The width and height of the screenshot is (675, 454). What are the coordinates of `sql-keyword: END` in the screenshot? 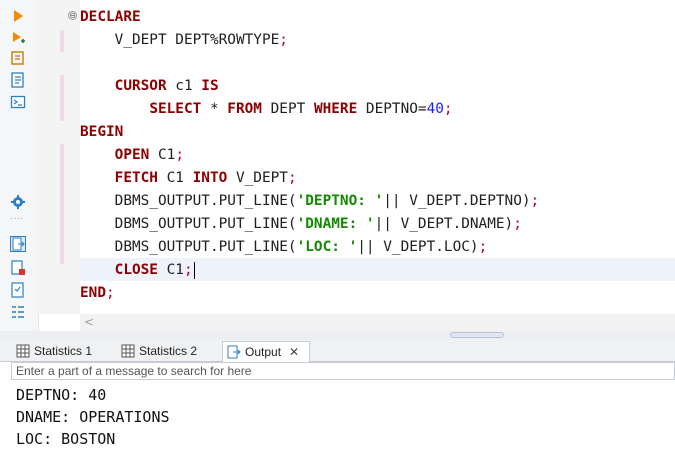 It's located at (93, 293).